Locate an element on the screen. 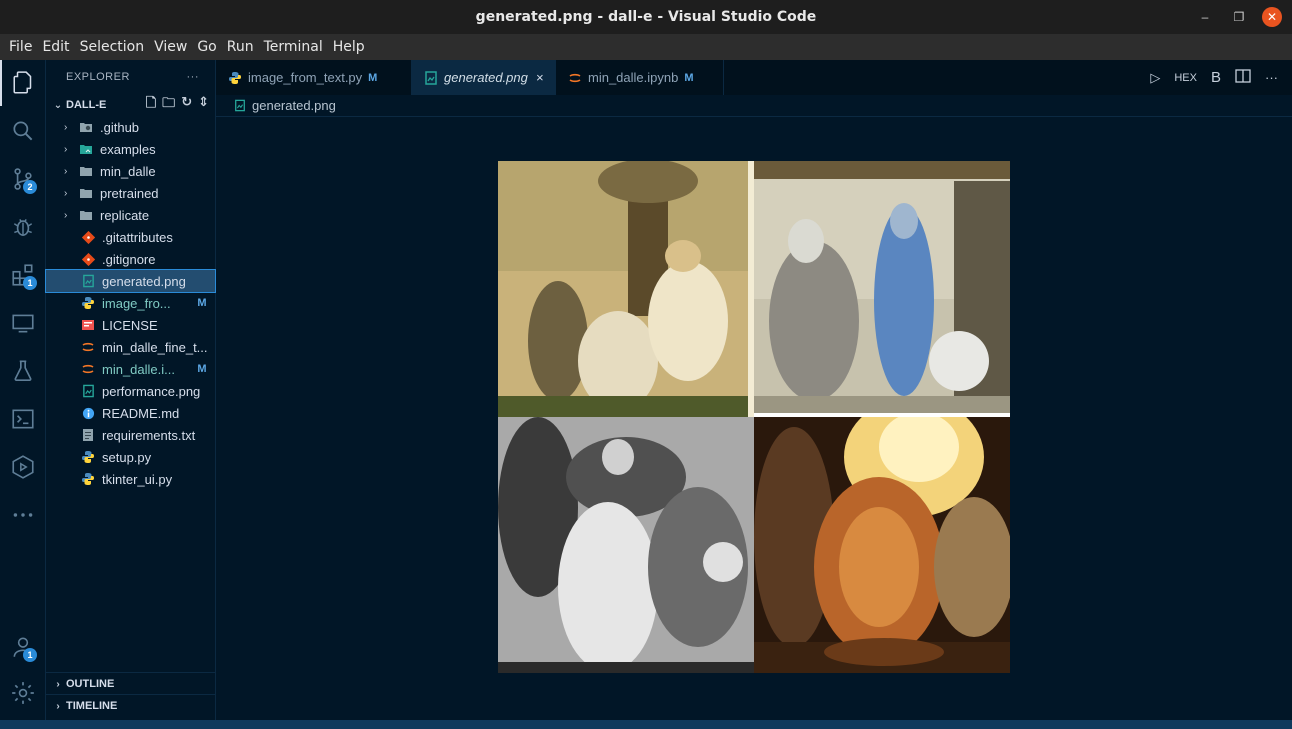 The width and height of the screenshot is (1292, 729). tree-file: README.md is located at coordinates (130, 413).